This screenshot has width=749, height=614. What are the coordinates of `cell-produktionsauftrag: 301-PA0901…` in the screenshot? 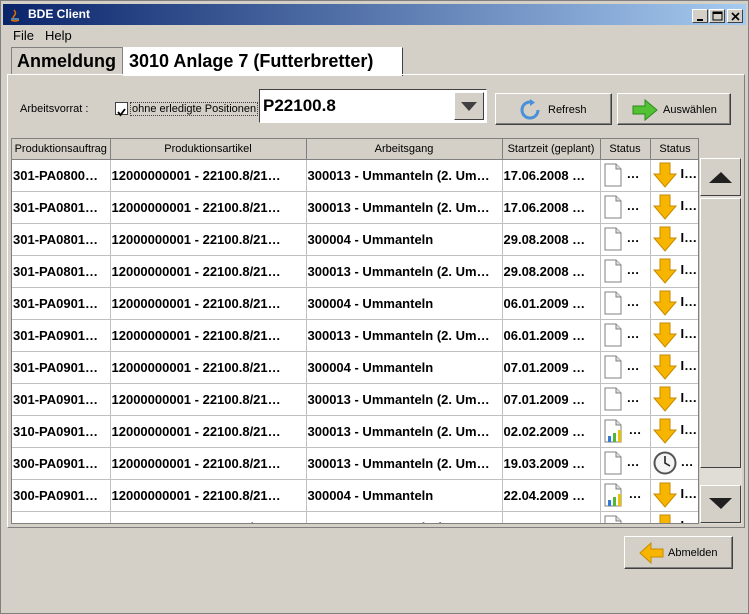 It's located at (61, 367).